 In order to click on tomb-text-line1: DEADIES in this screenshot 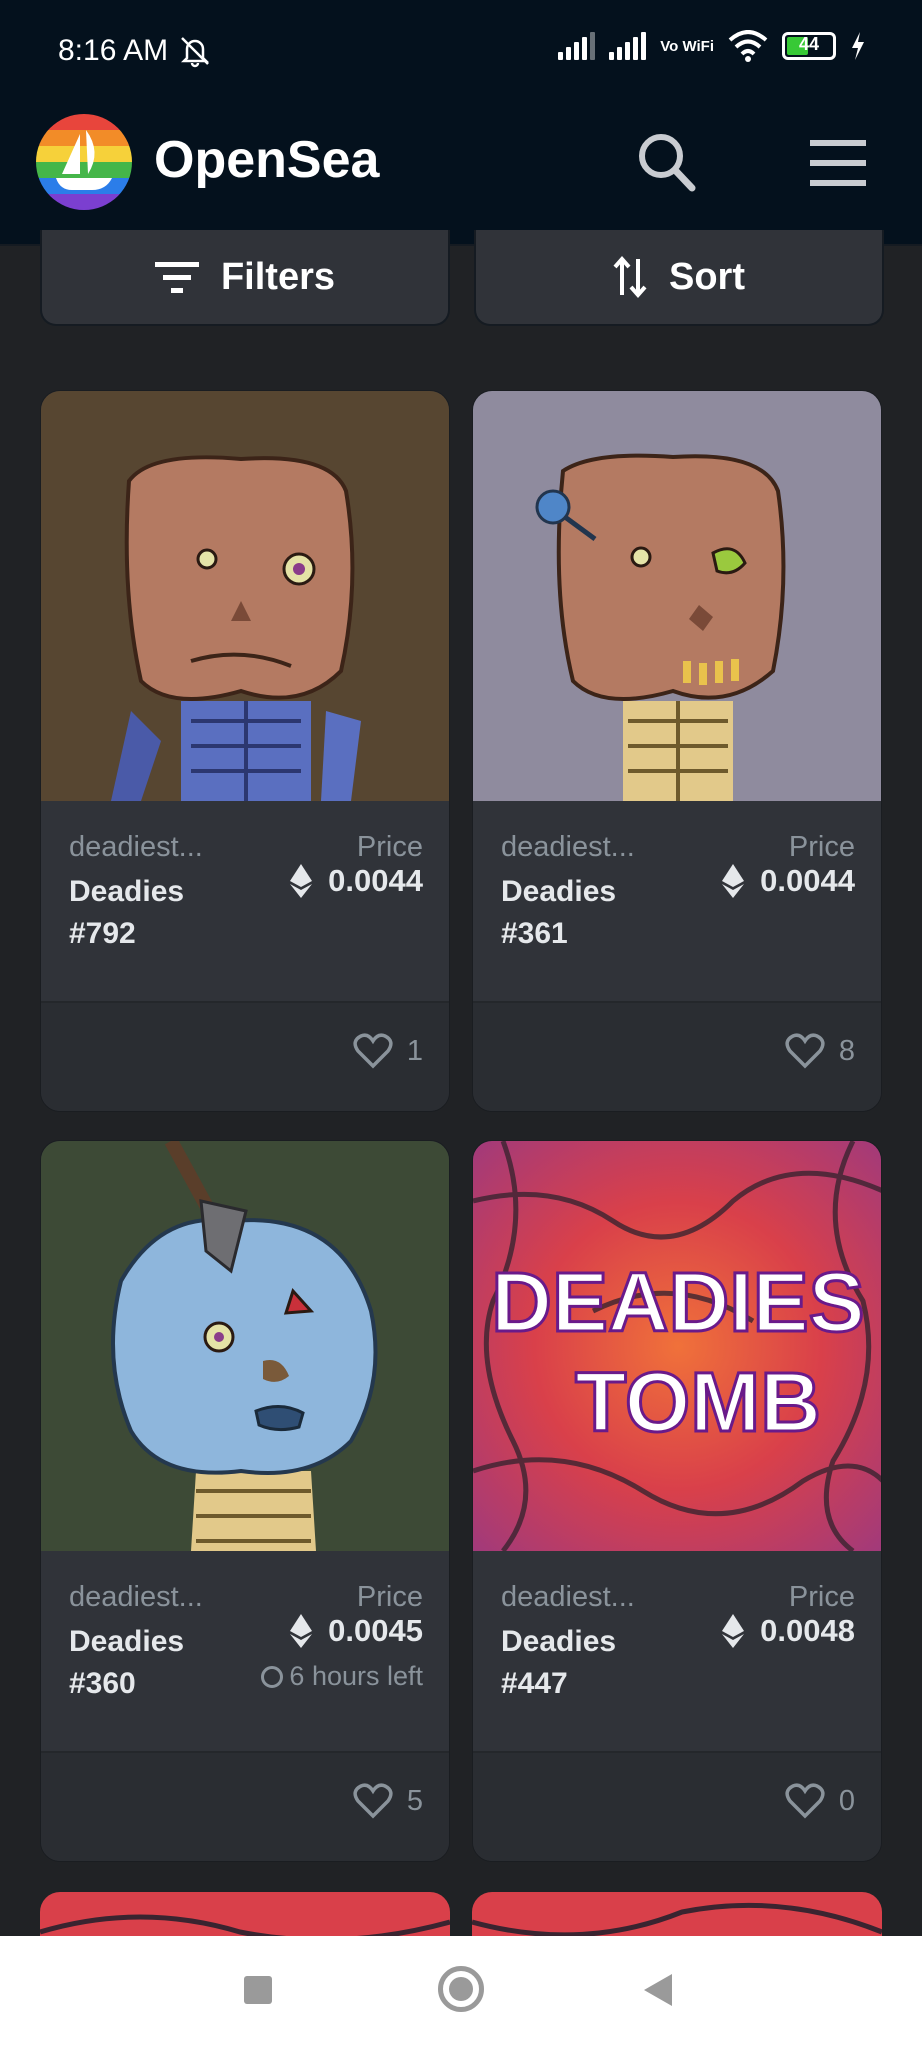, I will do `click(677, 1302)`.